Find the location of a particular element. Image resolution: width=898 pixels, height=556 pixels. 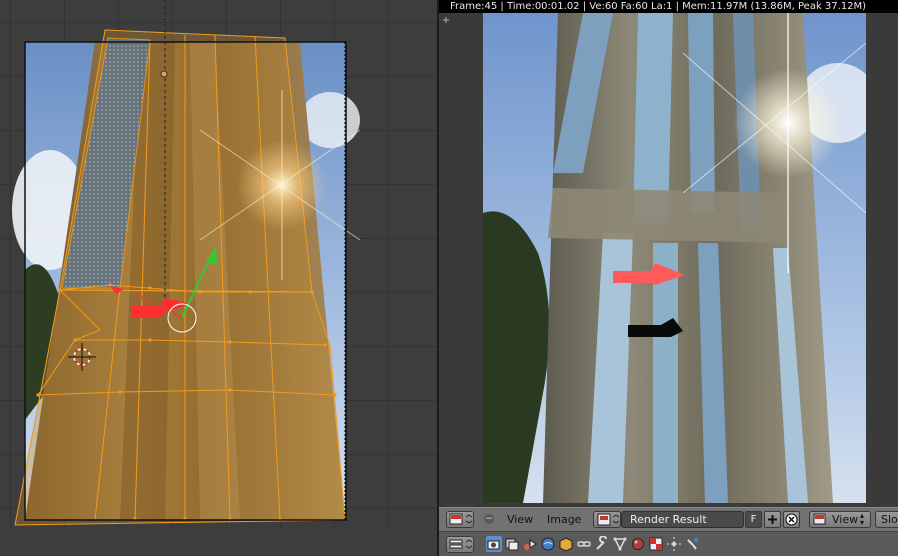

editor-type-selector is located at coordinates (460, 519).